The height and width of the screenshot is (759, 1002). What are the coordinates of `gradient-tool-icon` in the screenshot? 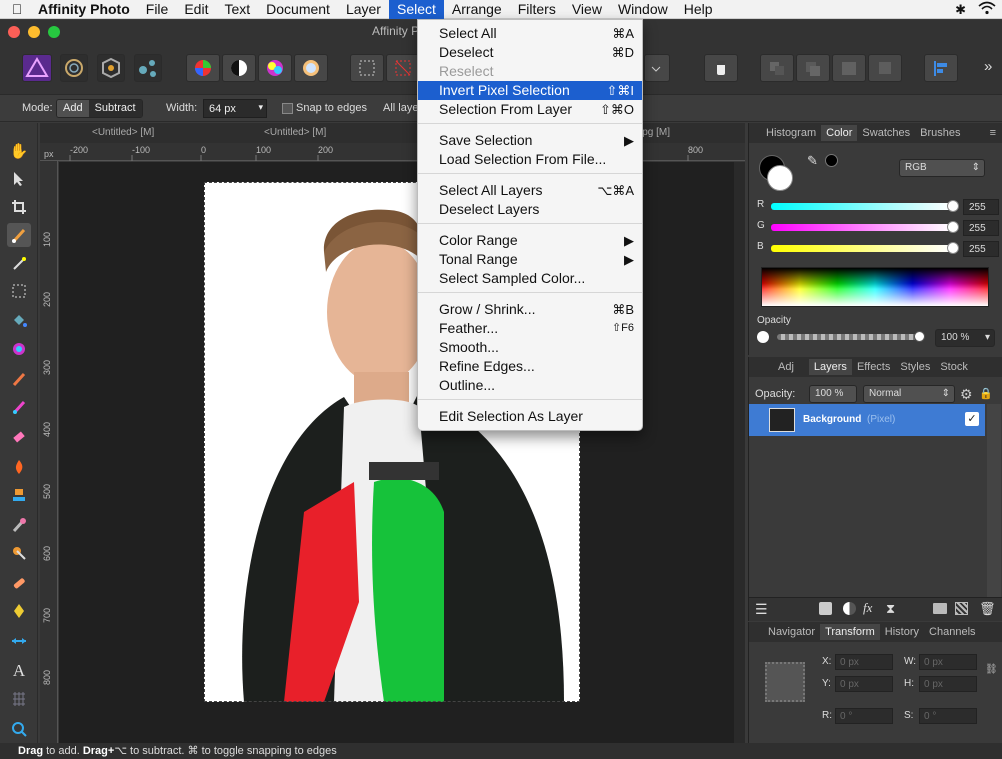 It's located at (19, 349).